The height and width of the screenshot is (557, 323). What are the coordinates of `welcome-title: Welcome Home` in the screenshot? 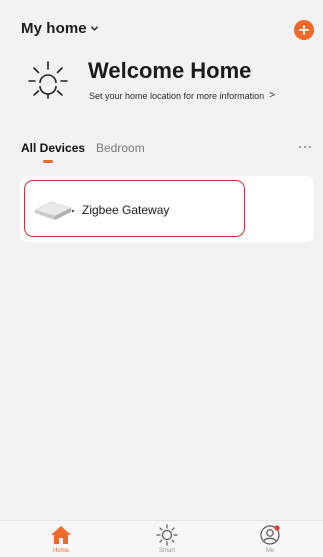 It's located at (170, 70).